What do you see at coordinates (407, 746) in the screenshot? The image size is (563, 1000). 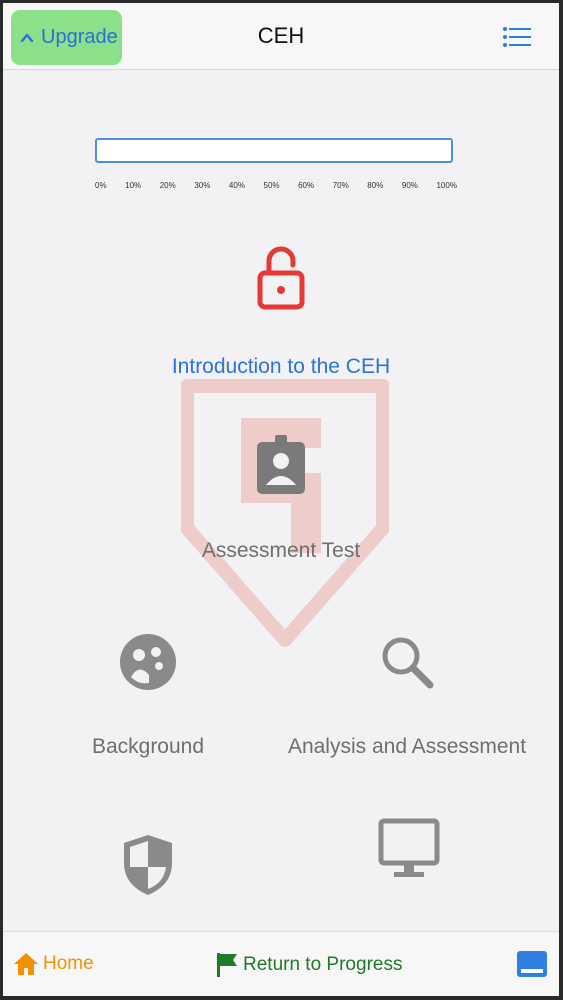 I see `course-item-label: Analysis and Assessment` at bounding box center [407, 746].